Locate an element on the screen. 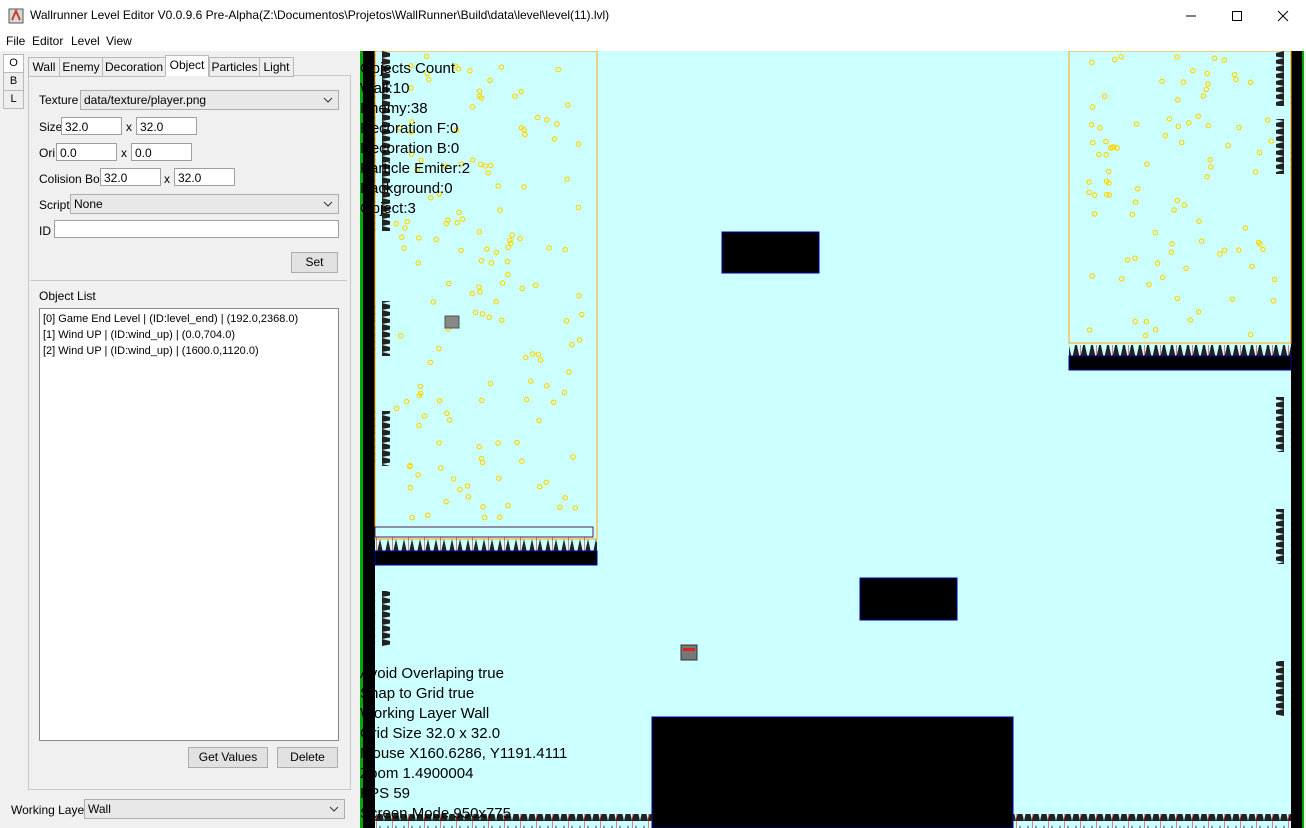 The image size is (1306, 828). menu-file: File is located at coordinates (15, 41).